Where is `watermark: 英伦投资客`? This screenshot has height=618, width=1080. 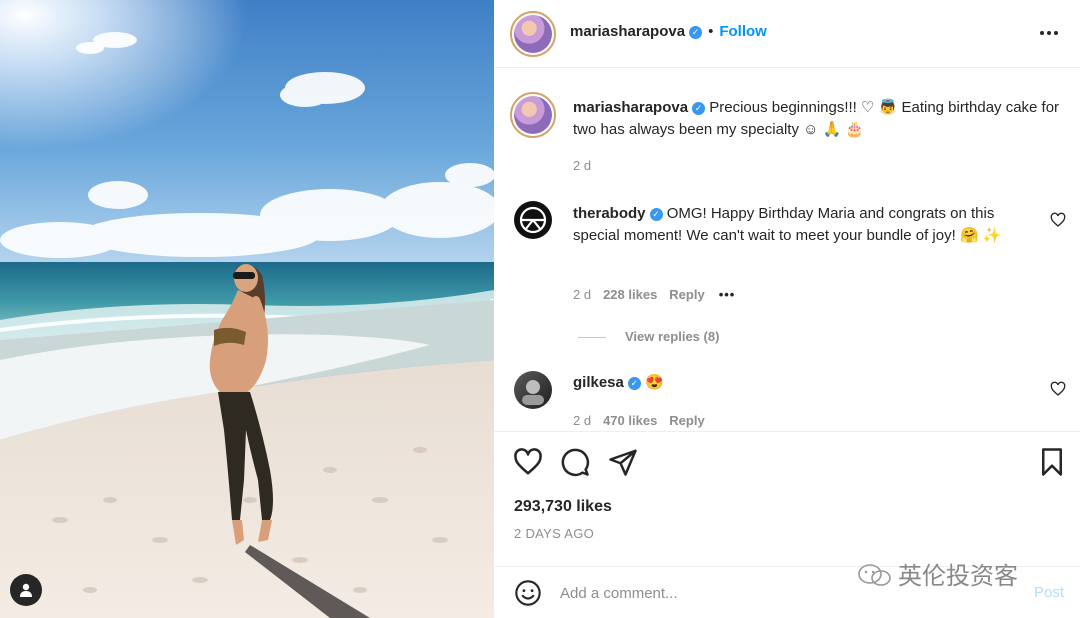
watermark: 英伦投资客 is located at coordinates (938, 573).